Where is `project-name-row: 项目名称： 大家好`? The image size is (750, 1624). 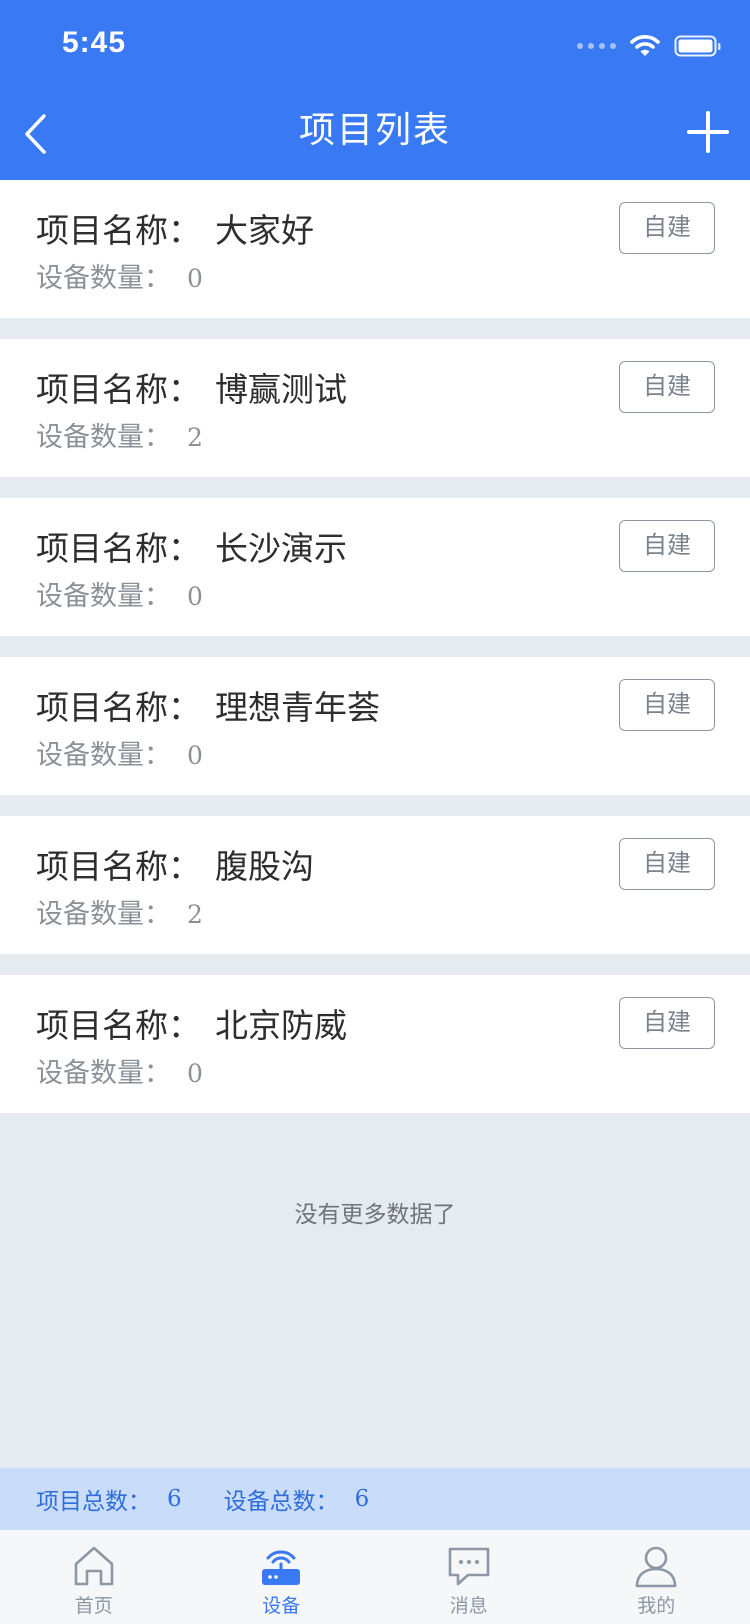
project-name-row: 项目名称： 大家好 is located at coordinates (175, 228).